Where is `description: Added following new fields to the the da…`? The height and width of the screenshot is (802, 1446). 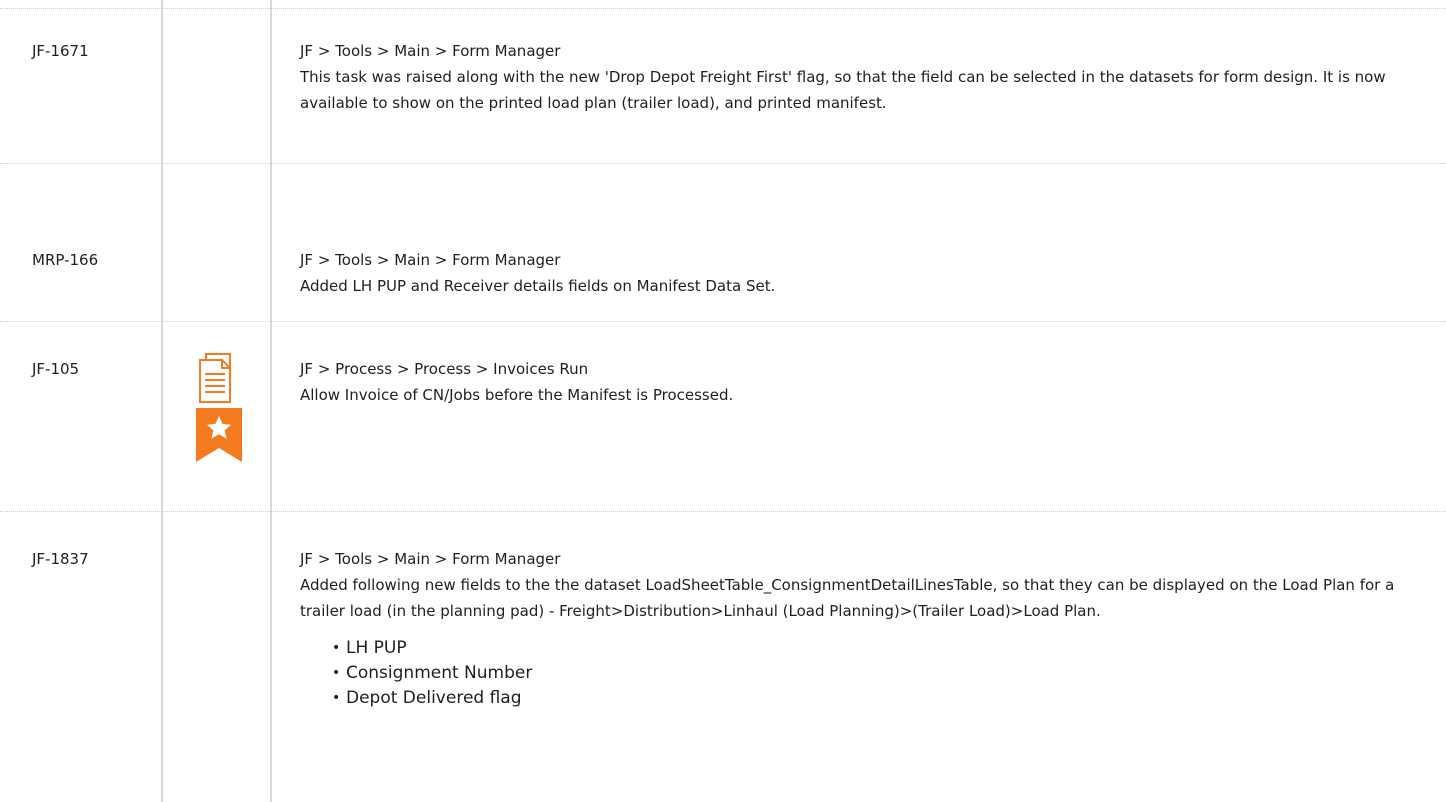 description: Added following new fields to the the da… is located at coordinates (847, 598).